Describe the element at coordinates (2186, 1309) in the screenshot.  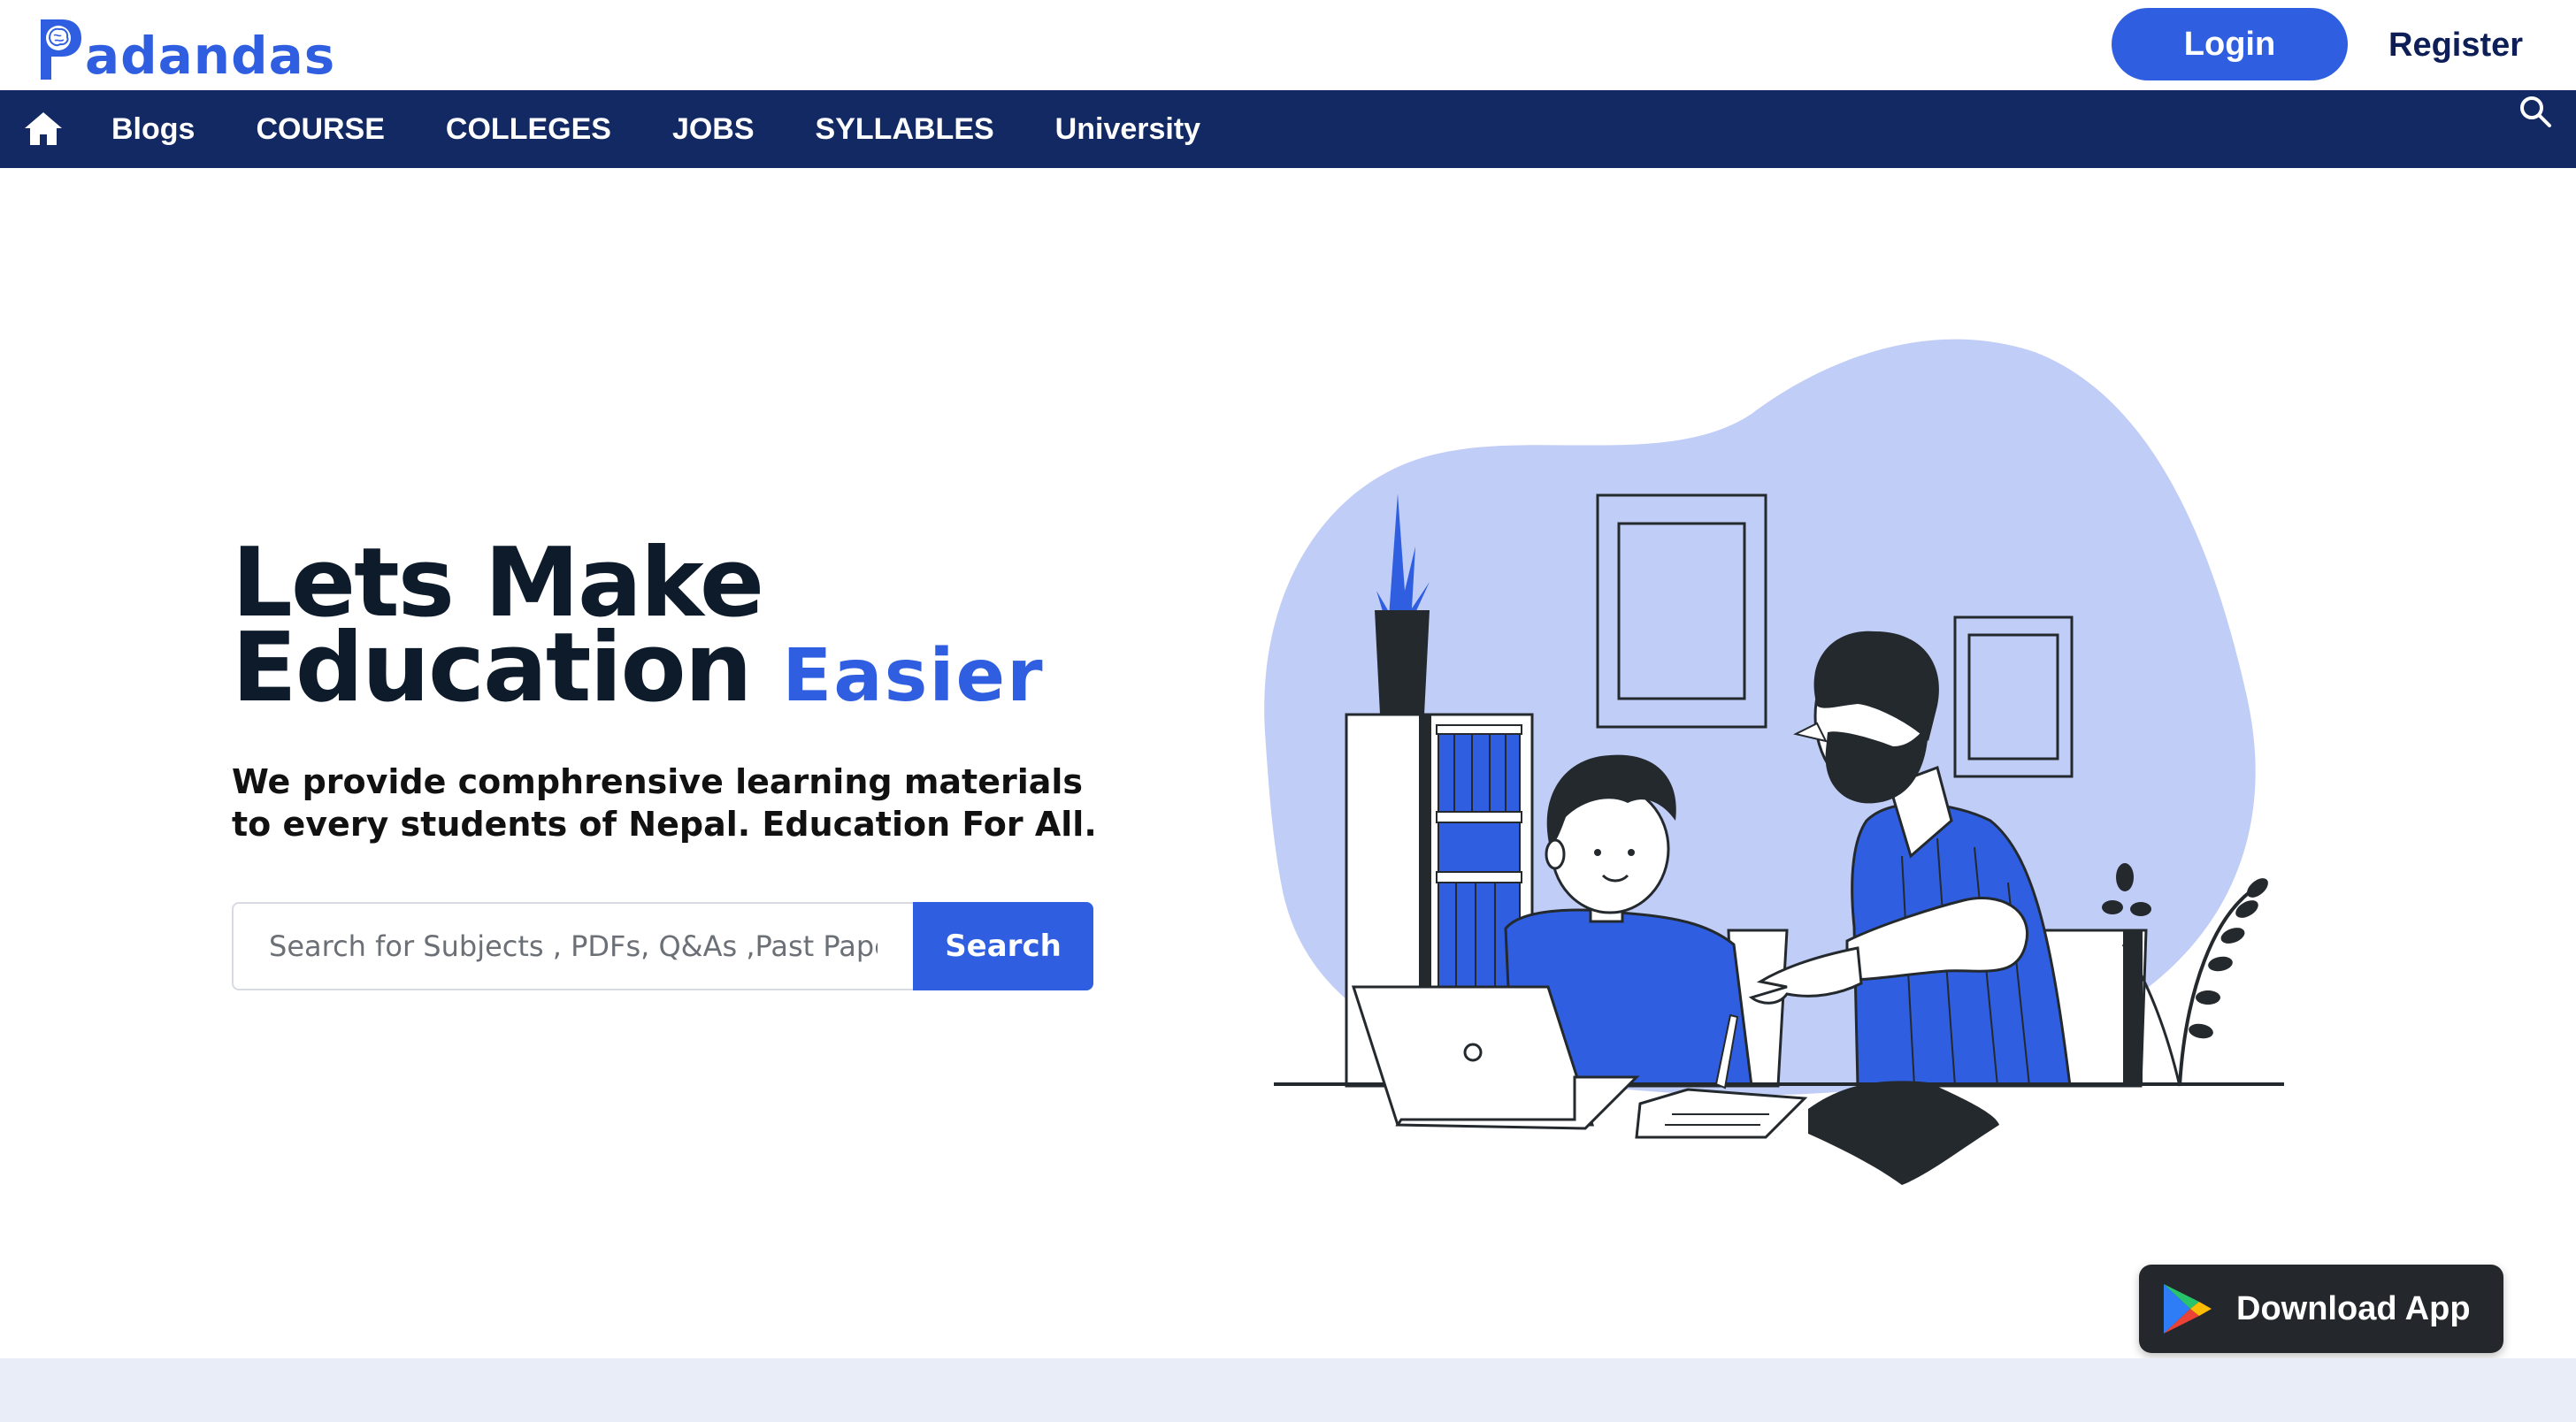
I see `google-play-icon` at that location.